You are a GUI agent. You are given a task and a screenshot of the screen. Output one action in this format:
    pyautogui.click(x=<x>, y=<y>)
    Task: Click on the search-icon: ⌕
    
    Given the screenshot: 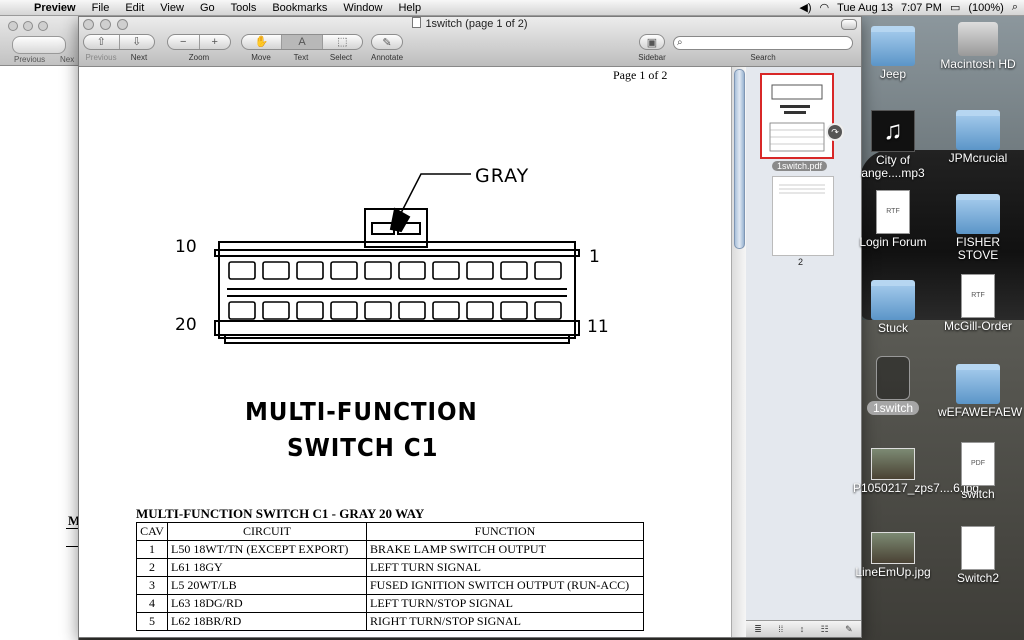 What is the action you would take?
    pyautogui.click(x=680, y=42)
    